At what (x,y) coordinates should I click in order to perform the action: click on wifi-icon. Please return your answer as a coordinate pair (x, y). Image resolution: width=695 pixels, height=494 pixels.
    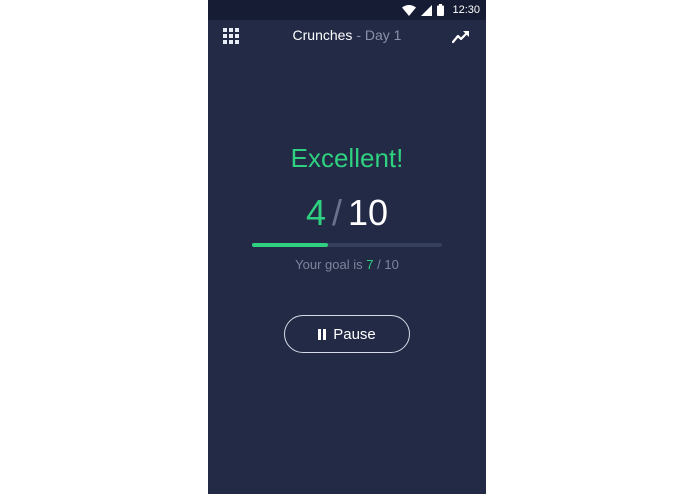
    Looking at the image, I should click on (409, 10).